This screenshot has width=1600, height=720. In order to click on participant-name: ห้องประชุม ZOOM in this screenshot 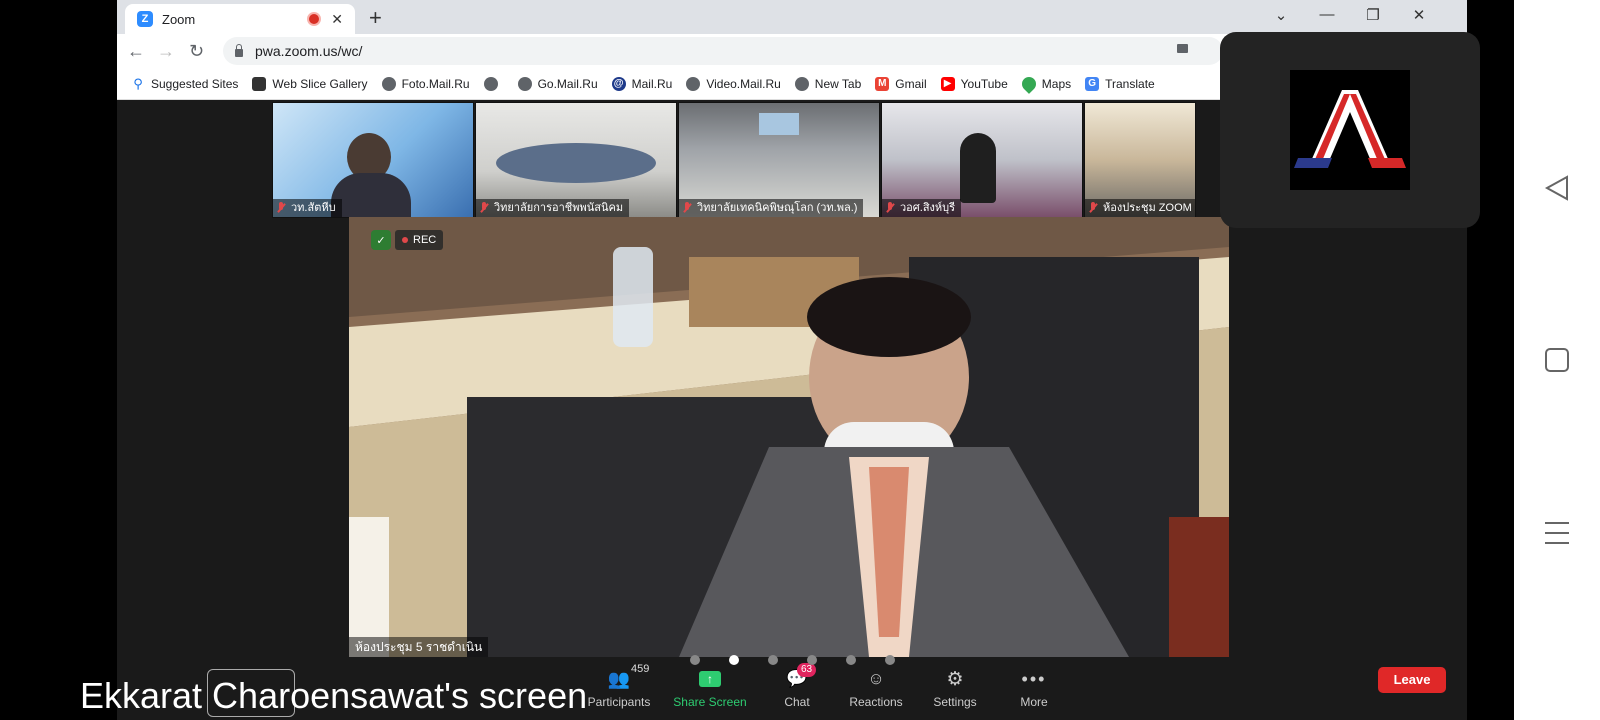, I will do `click(1140, 208)`.